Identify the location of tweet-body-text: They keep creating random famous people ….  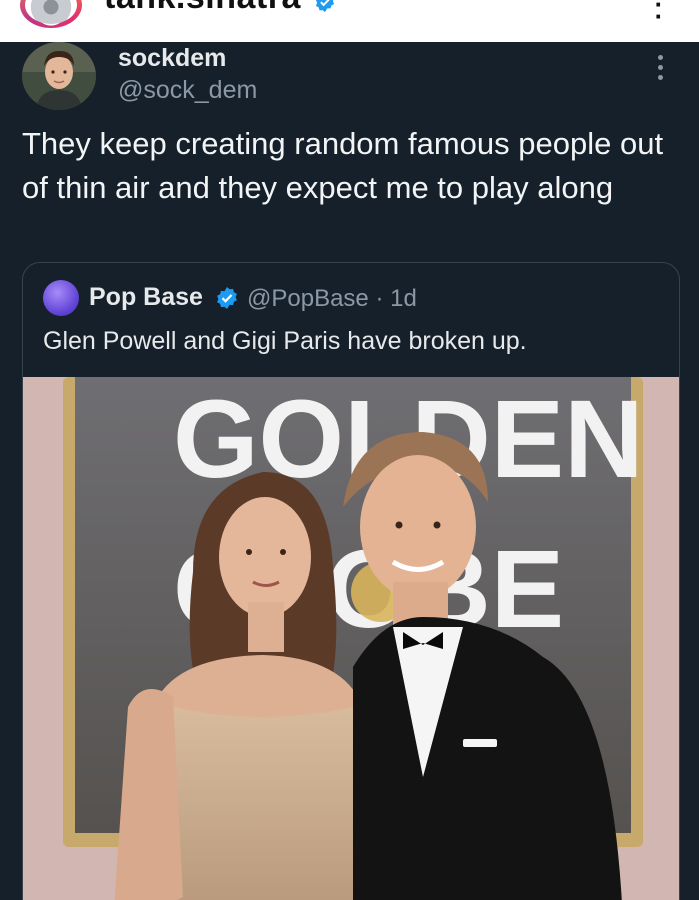
(343, 165).